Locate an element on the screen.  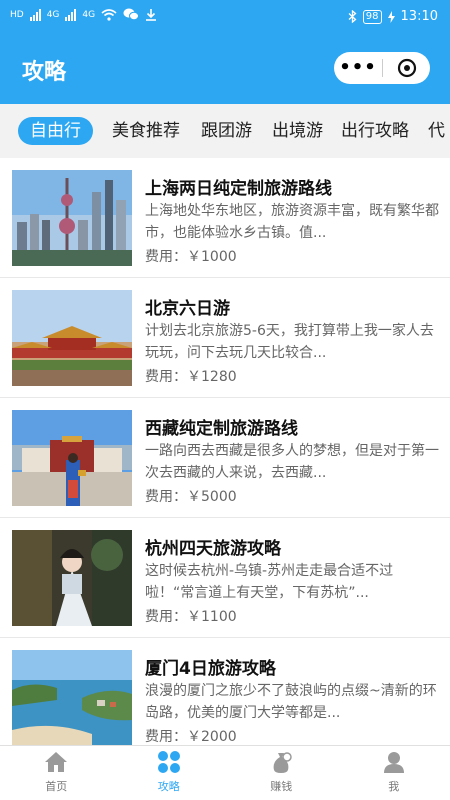
item-title: 北京六日游 is located at coordinates (187, 309).